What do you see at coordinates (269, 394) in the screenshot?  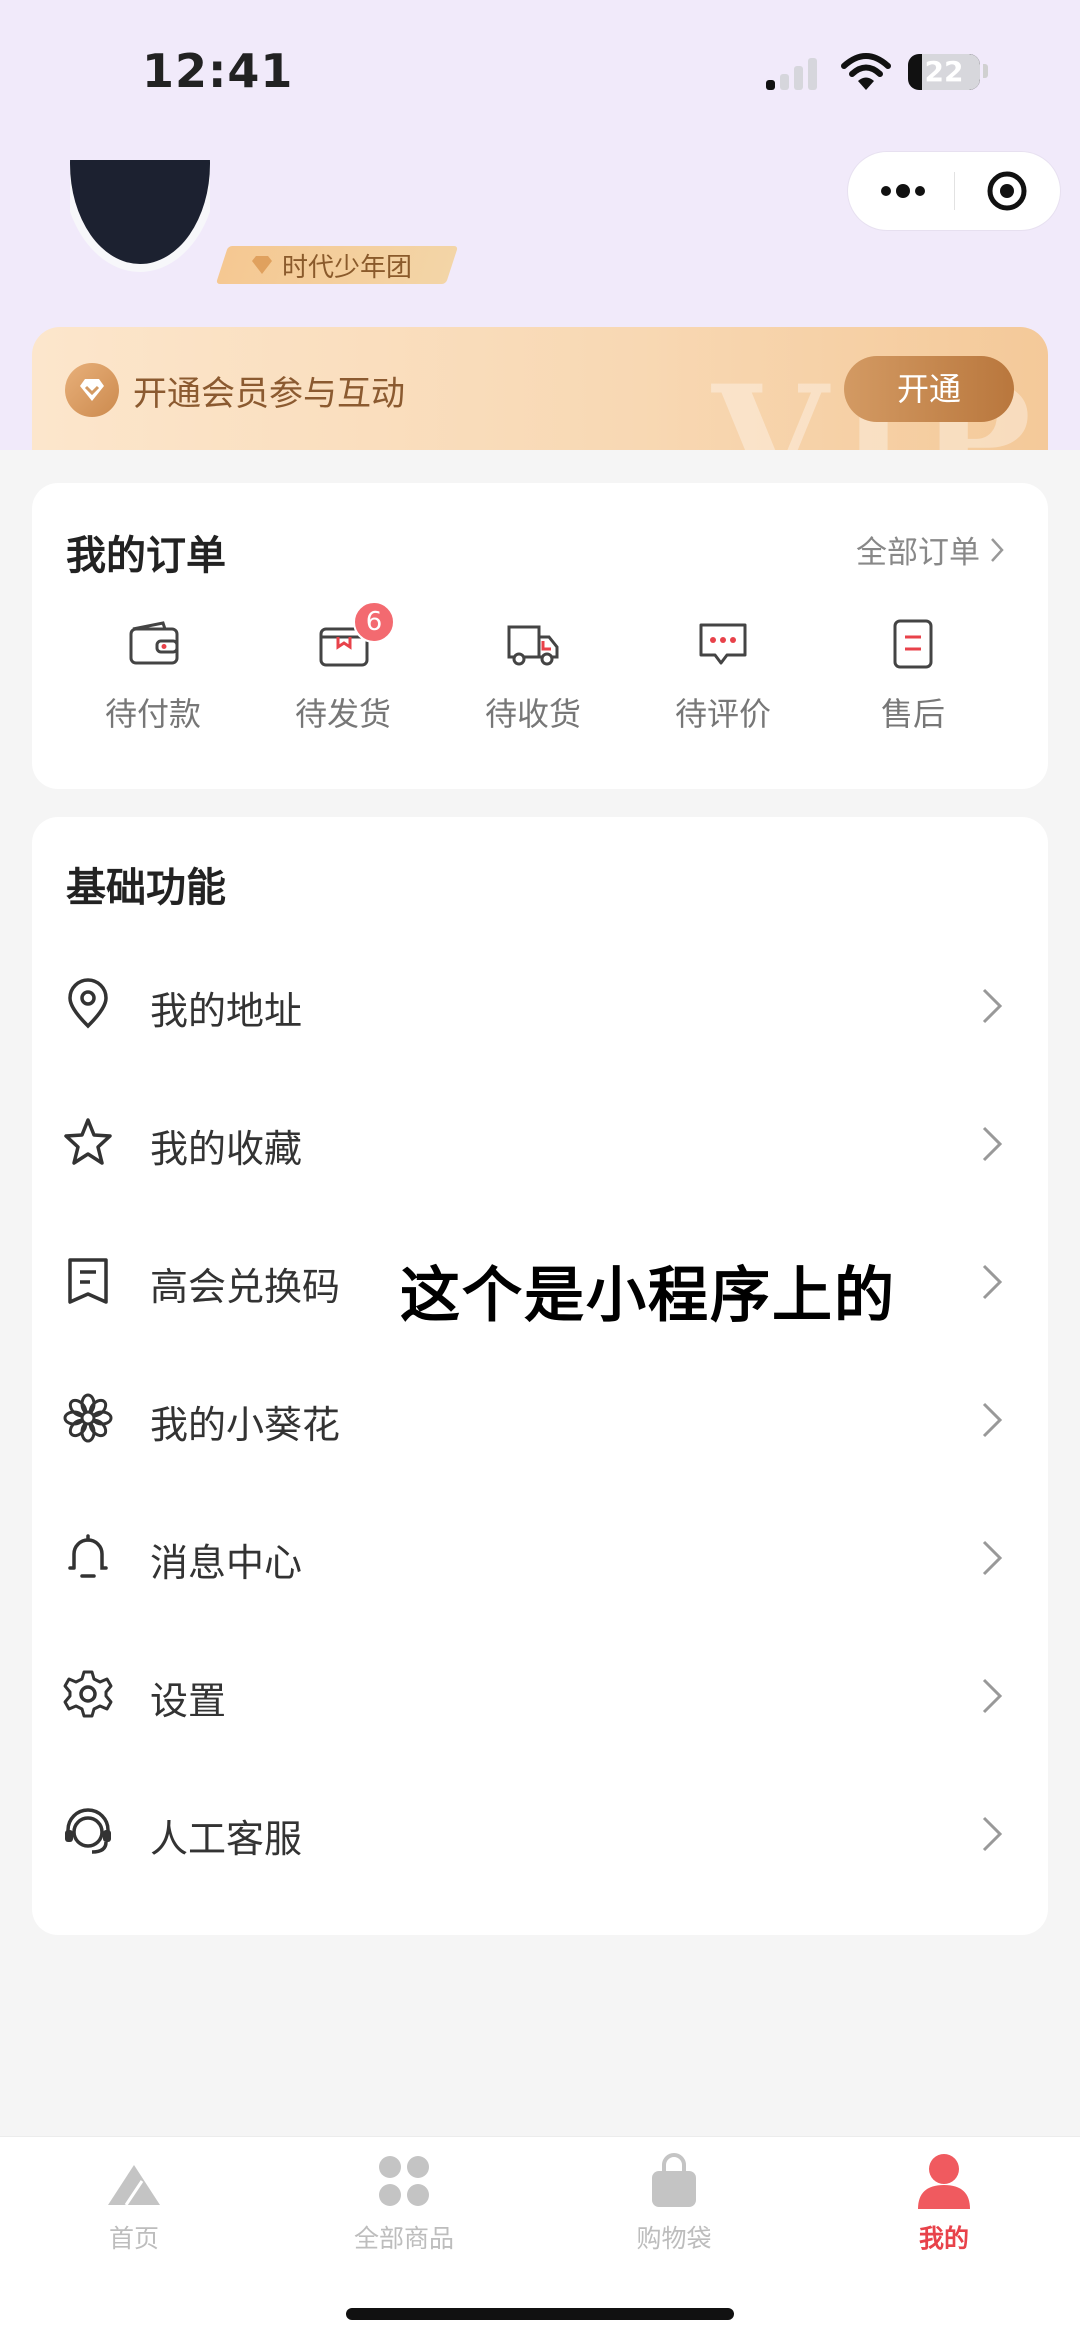 I see `vip-banner-text: 开通会员参与互动` at bounding box center [269, 394].